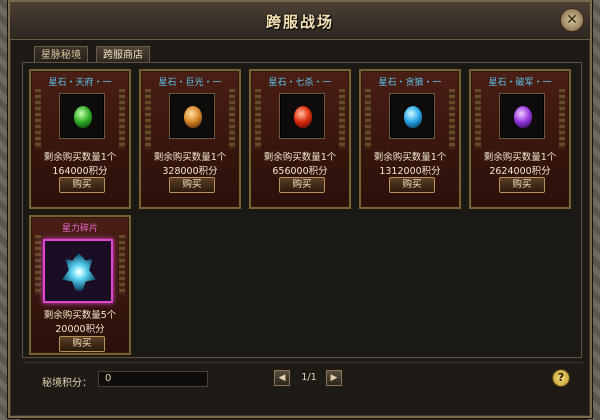 The height and width of the screenshot is (420, 600). I want to click on item-price: 656000积分, so click(300, 171).